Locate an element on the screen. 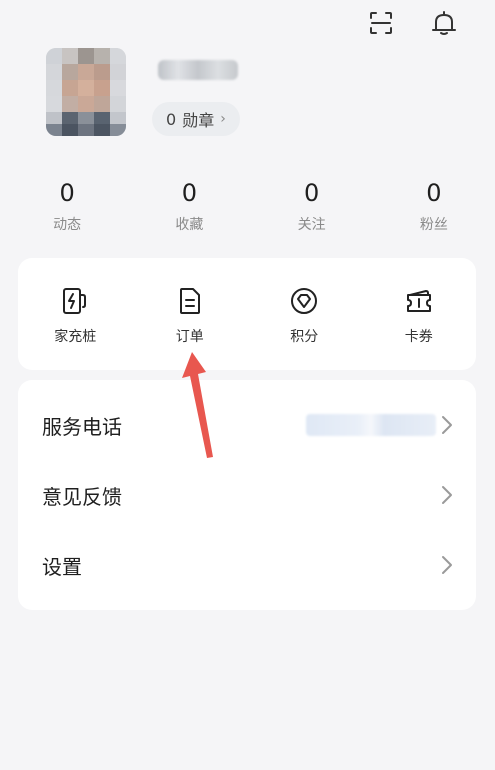  stat-followers: 0 粉丝 is located at coordinates (434, 205).